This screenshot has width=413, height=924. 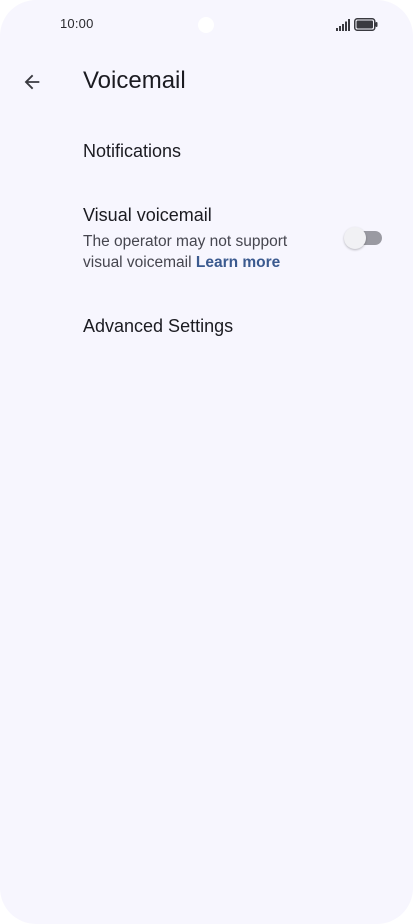 I want to click on toggle-thumb, so click(x=355, y=238).